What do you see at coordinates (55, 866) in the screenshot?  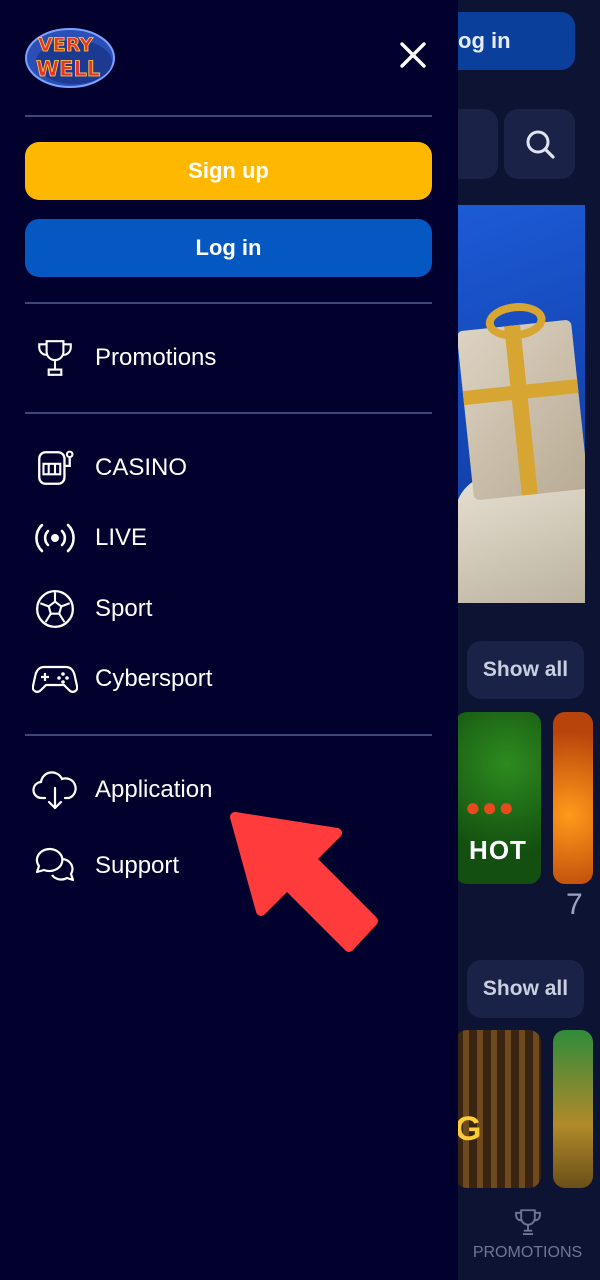 I see `chat-icon` at bounding box center [55, 866].